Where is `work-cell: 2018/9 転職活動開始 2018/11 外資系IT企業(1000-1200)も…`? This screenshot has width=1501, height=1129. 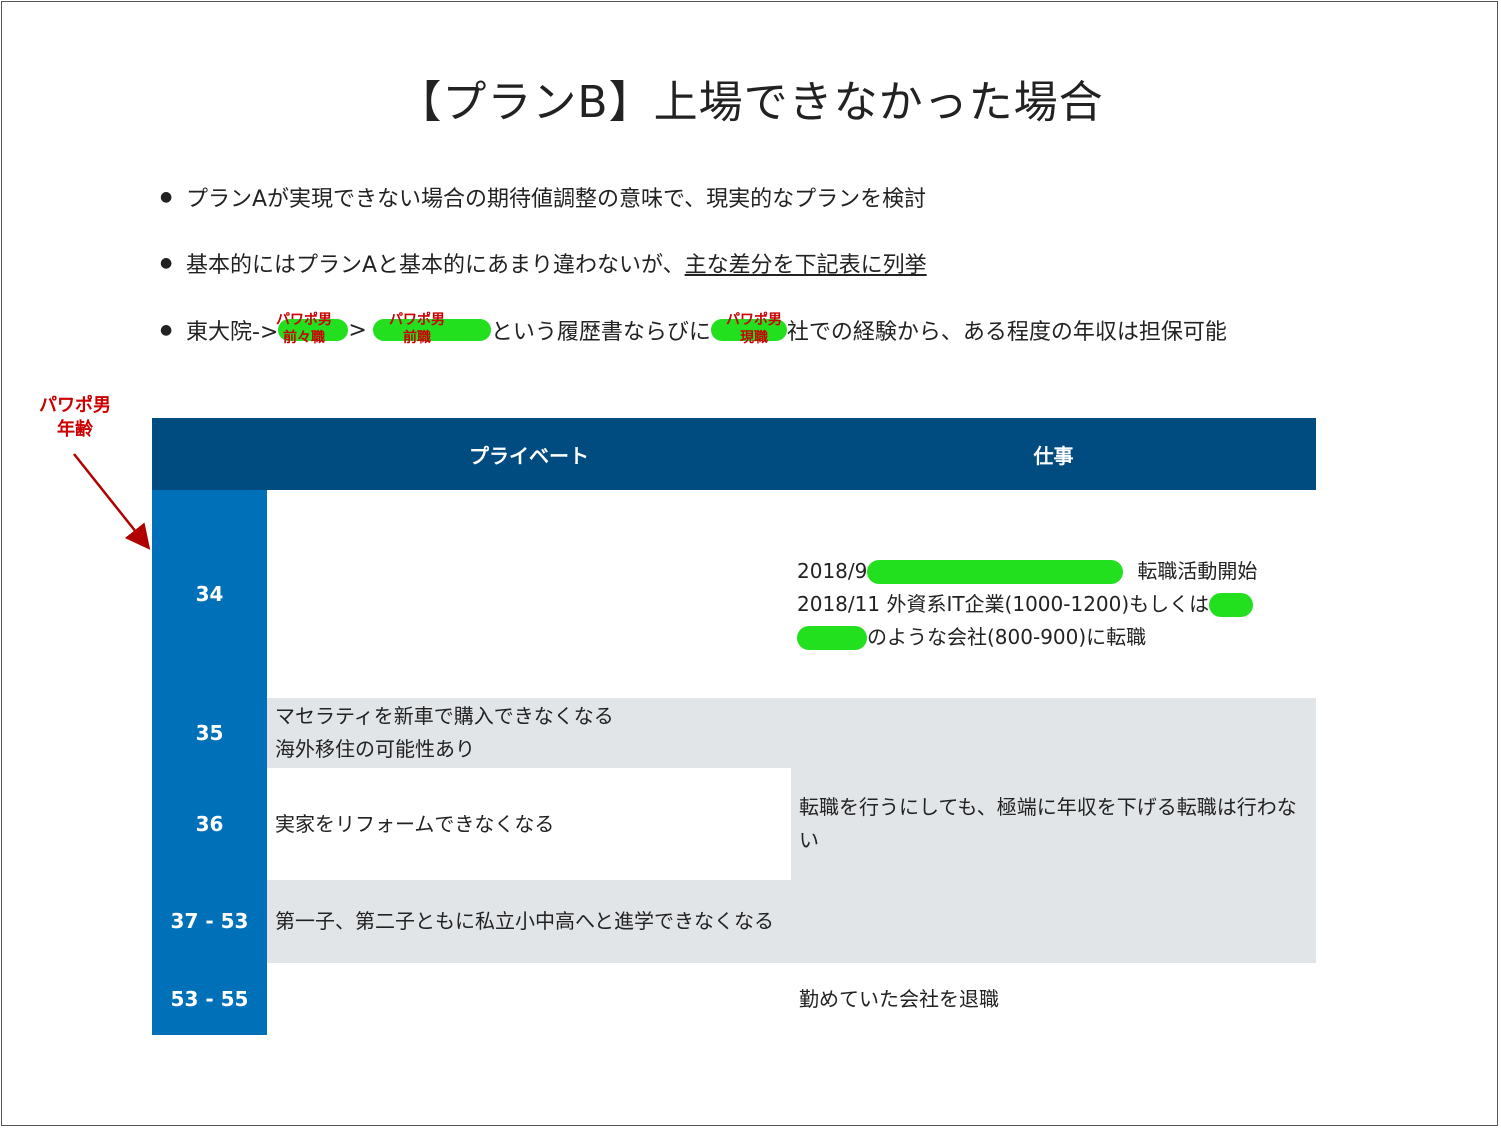 work-cell: 2018/9 転職活動開始 2018/11 外資系IT企業(1000-1200)も… is located at coordinates (1053, 594).